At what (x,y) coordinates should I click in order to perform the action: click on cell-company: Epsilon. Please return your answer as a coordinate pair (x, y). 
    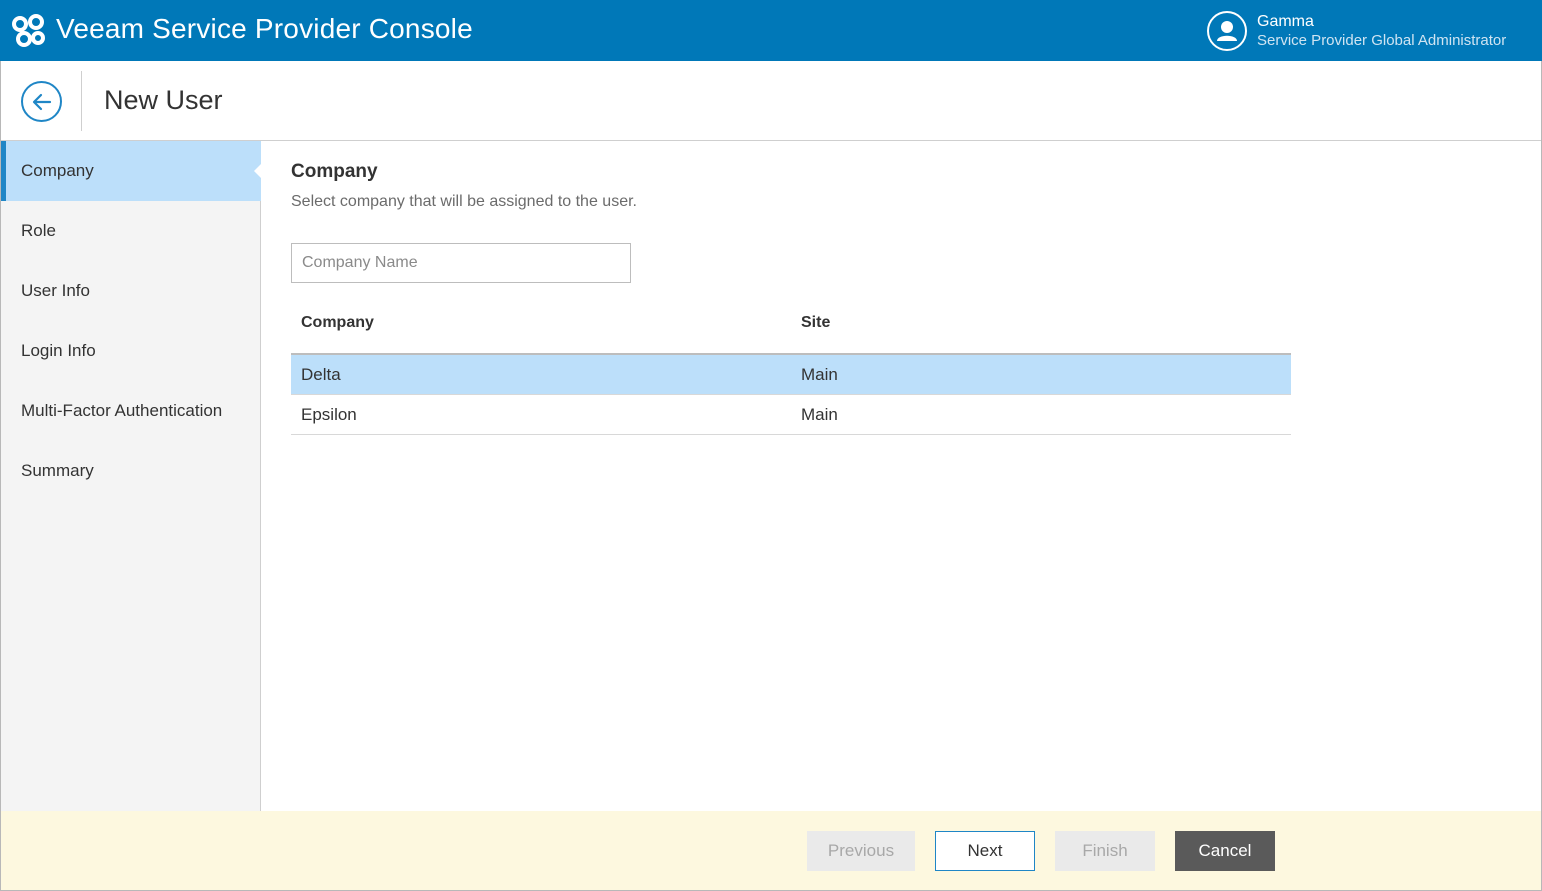
    Looking at the image, I should click on (329, 414).